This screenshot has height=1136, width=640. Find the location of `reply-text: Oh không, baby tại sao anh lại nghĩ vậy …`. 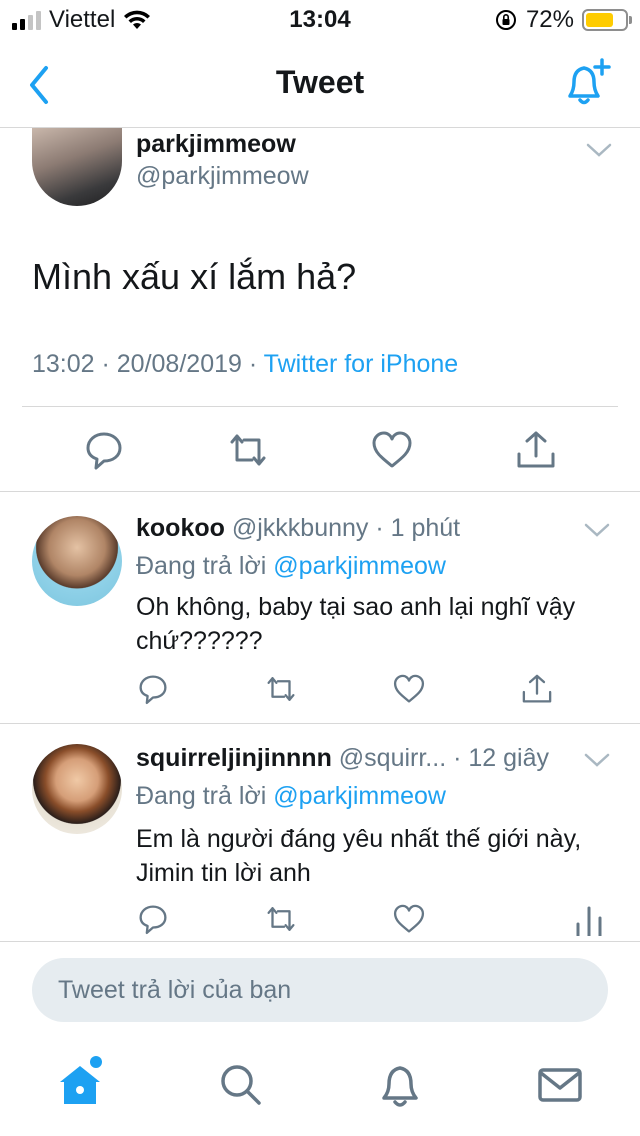

reply-text: Oh không, baby tại sao anh lại nghĩ vậy … is located at coordinates (356, 624).